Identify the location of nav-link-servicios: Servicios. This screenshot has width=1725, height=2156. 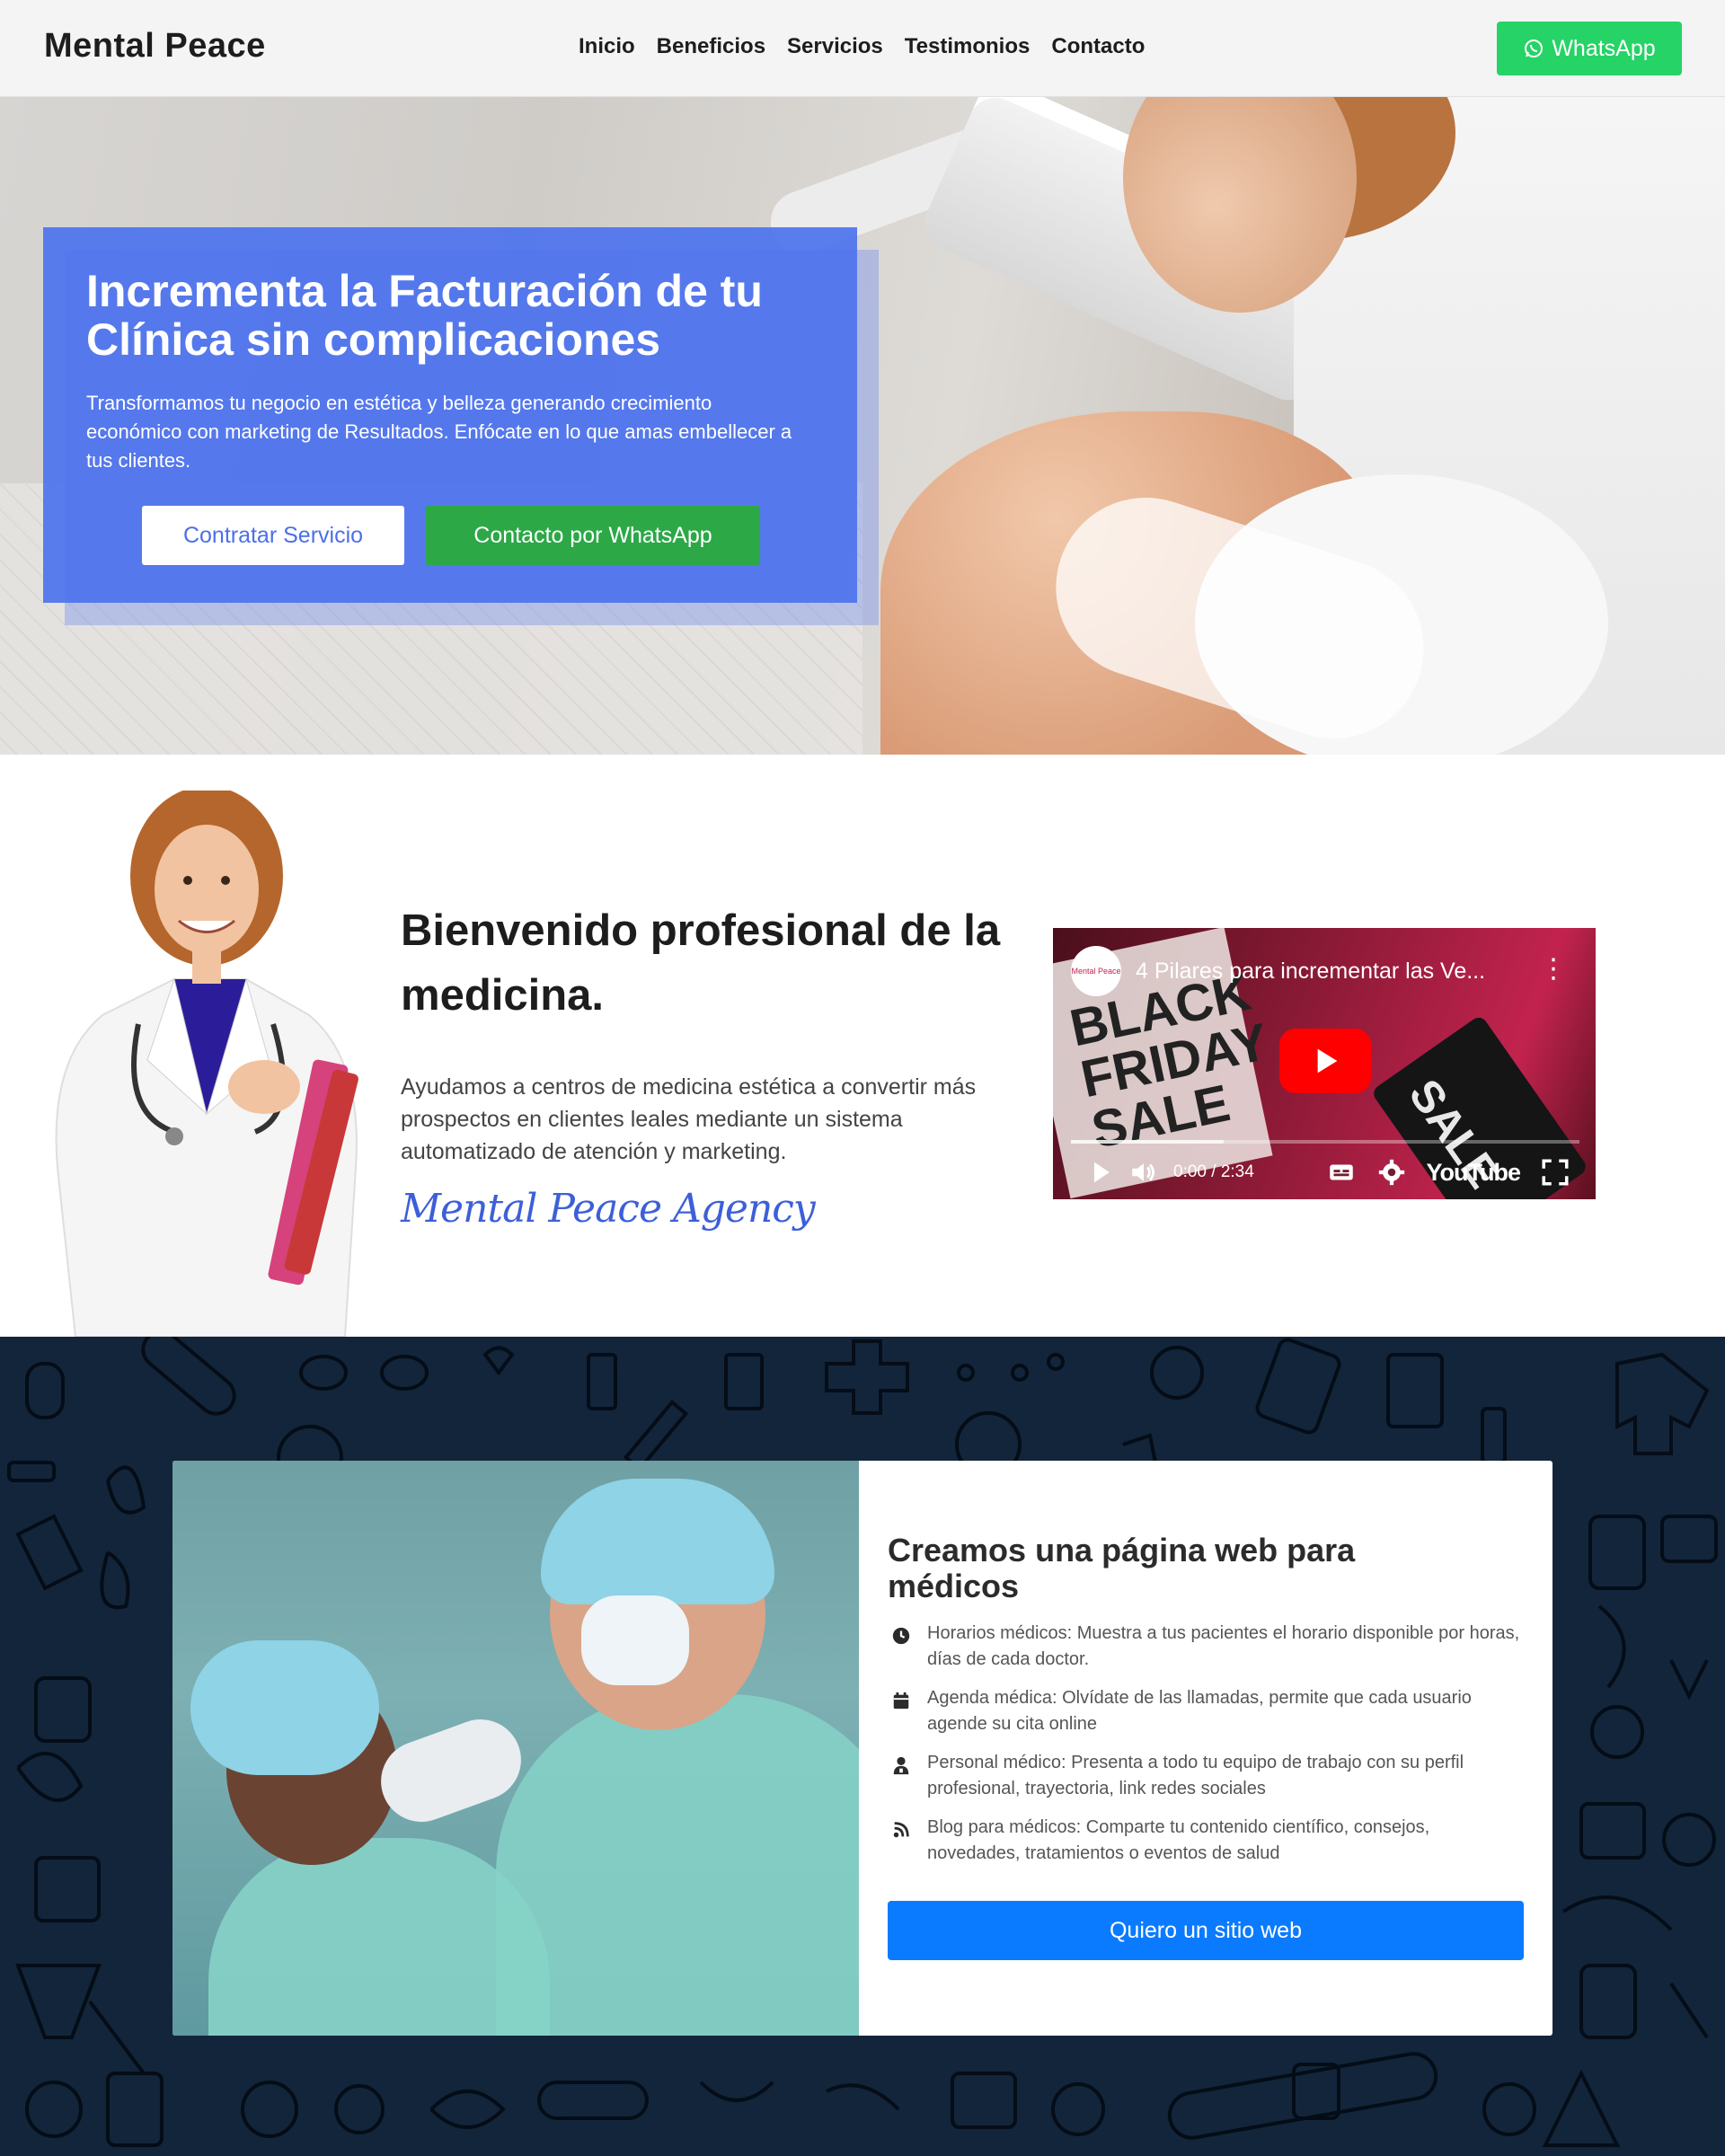
(835, 46).